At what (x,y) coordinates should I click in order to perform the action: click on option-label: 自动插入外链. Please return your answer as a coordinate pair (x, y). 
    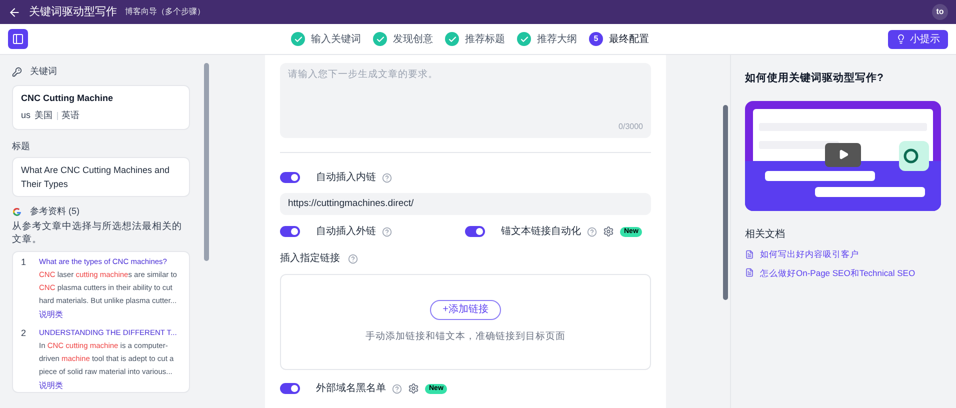
    Looking at the image, I should click on (346, 231).